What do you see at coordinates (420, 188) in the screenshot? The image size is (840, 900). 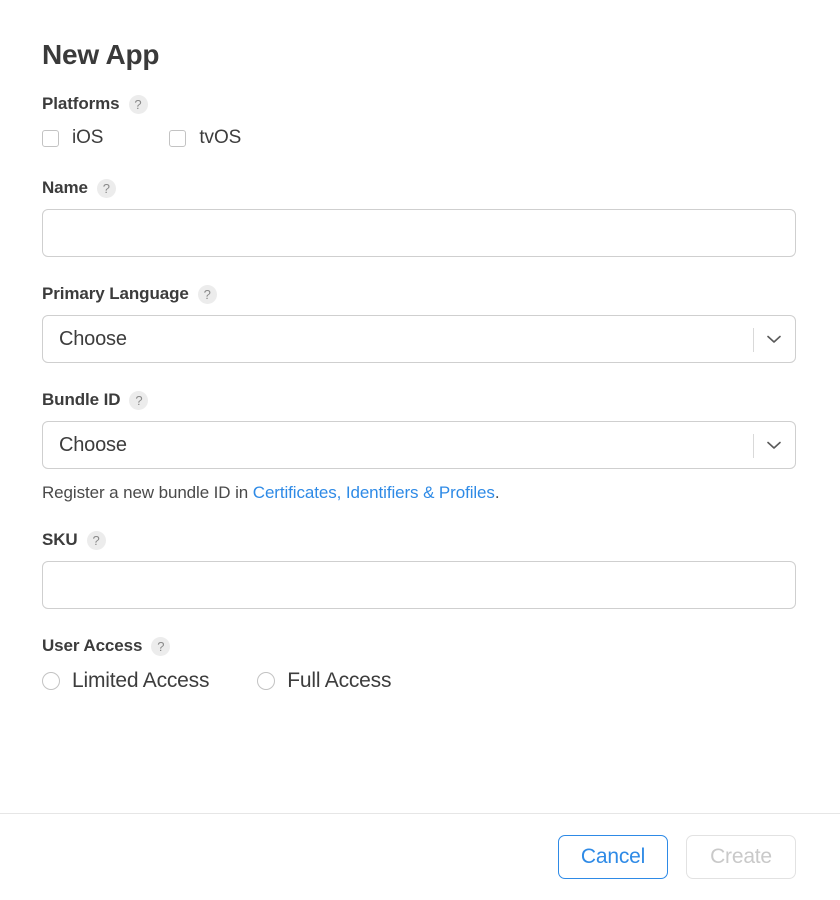 I see `name-label-row: Name ?` at bounding box center [420, 188].